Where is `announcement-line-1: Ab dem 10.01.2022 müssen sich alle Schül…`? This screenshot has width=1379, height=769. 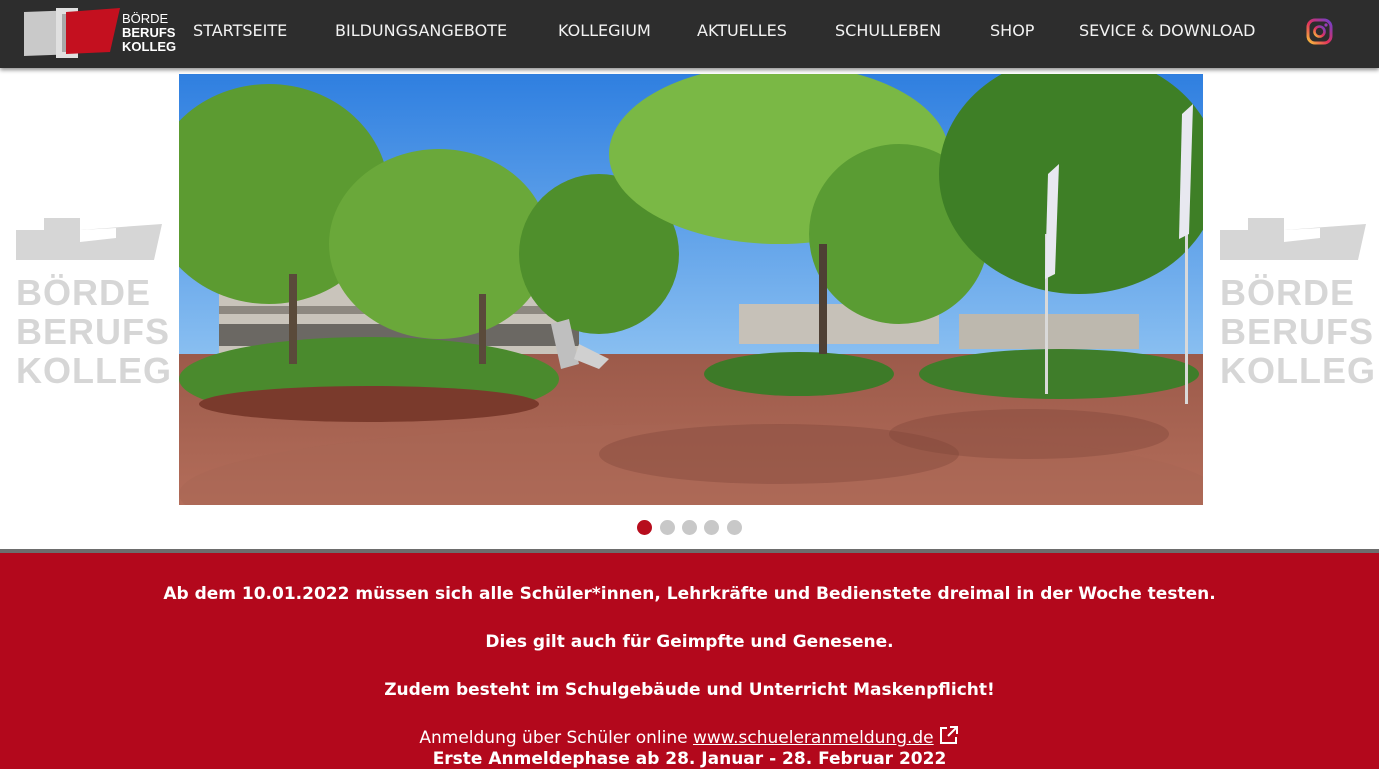
announcement-line-1: Ab dem 10.01.2022 müssen sich alle Schül… is located at coordinates (689, 594).